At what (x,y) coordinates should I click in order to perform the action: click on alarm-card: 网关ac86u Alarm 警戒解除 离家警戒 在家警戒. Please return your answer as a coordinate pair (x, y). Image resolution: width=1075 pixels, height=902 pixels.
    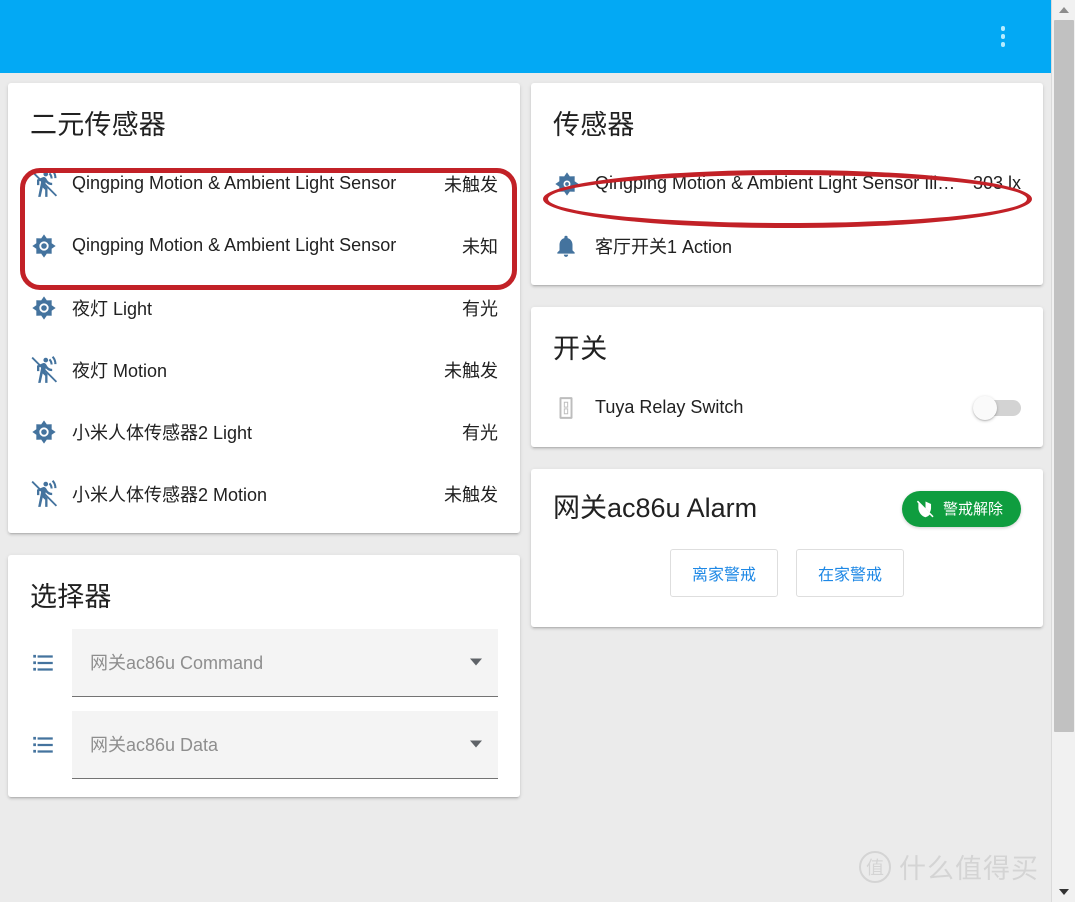
    Looking at the image, I should click on (787, 547).